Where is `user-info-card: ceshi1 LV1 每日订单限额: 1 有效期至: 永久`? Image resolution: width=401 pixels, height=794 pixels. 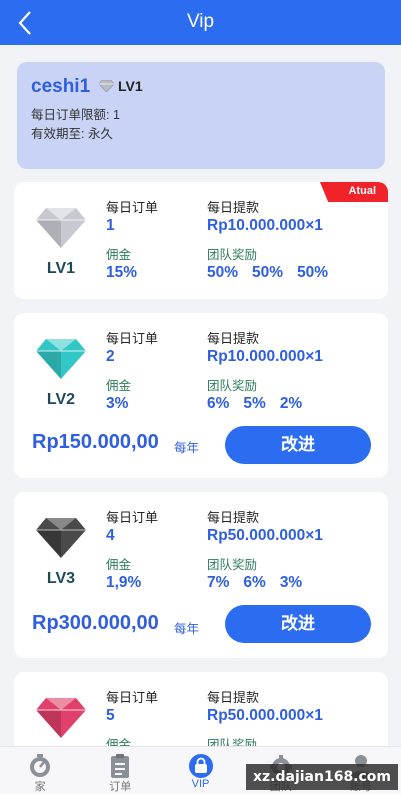 user-info-card: ceshi1 LV1 每日订单限额: 1 有效期至: 永久 is located at coordinates (201, 115).